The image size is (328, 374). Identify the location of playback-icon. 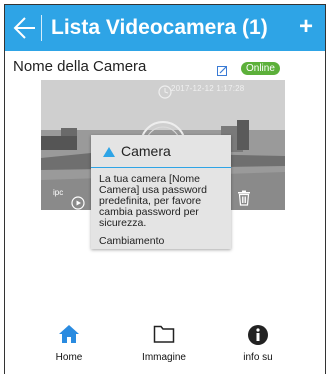
(78, 203).